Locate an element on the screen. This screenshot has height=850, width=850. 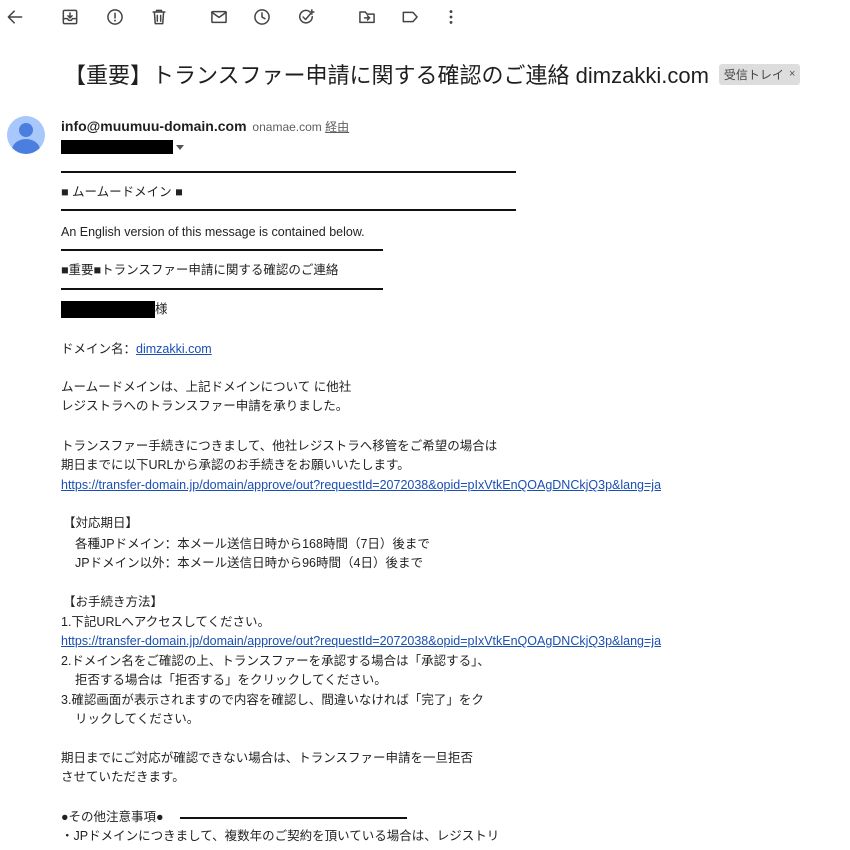
inbox-label-chip: 受信トレイ × is located at coordinates (759, 74).